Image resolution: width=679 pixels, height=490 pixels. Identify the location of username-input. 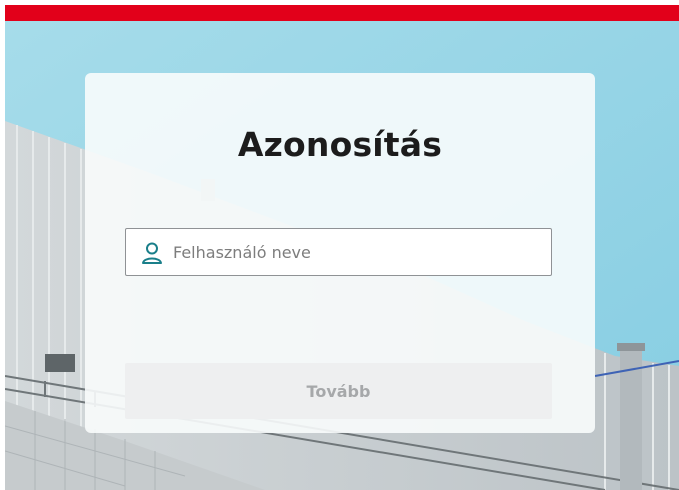
(358, 252).